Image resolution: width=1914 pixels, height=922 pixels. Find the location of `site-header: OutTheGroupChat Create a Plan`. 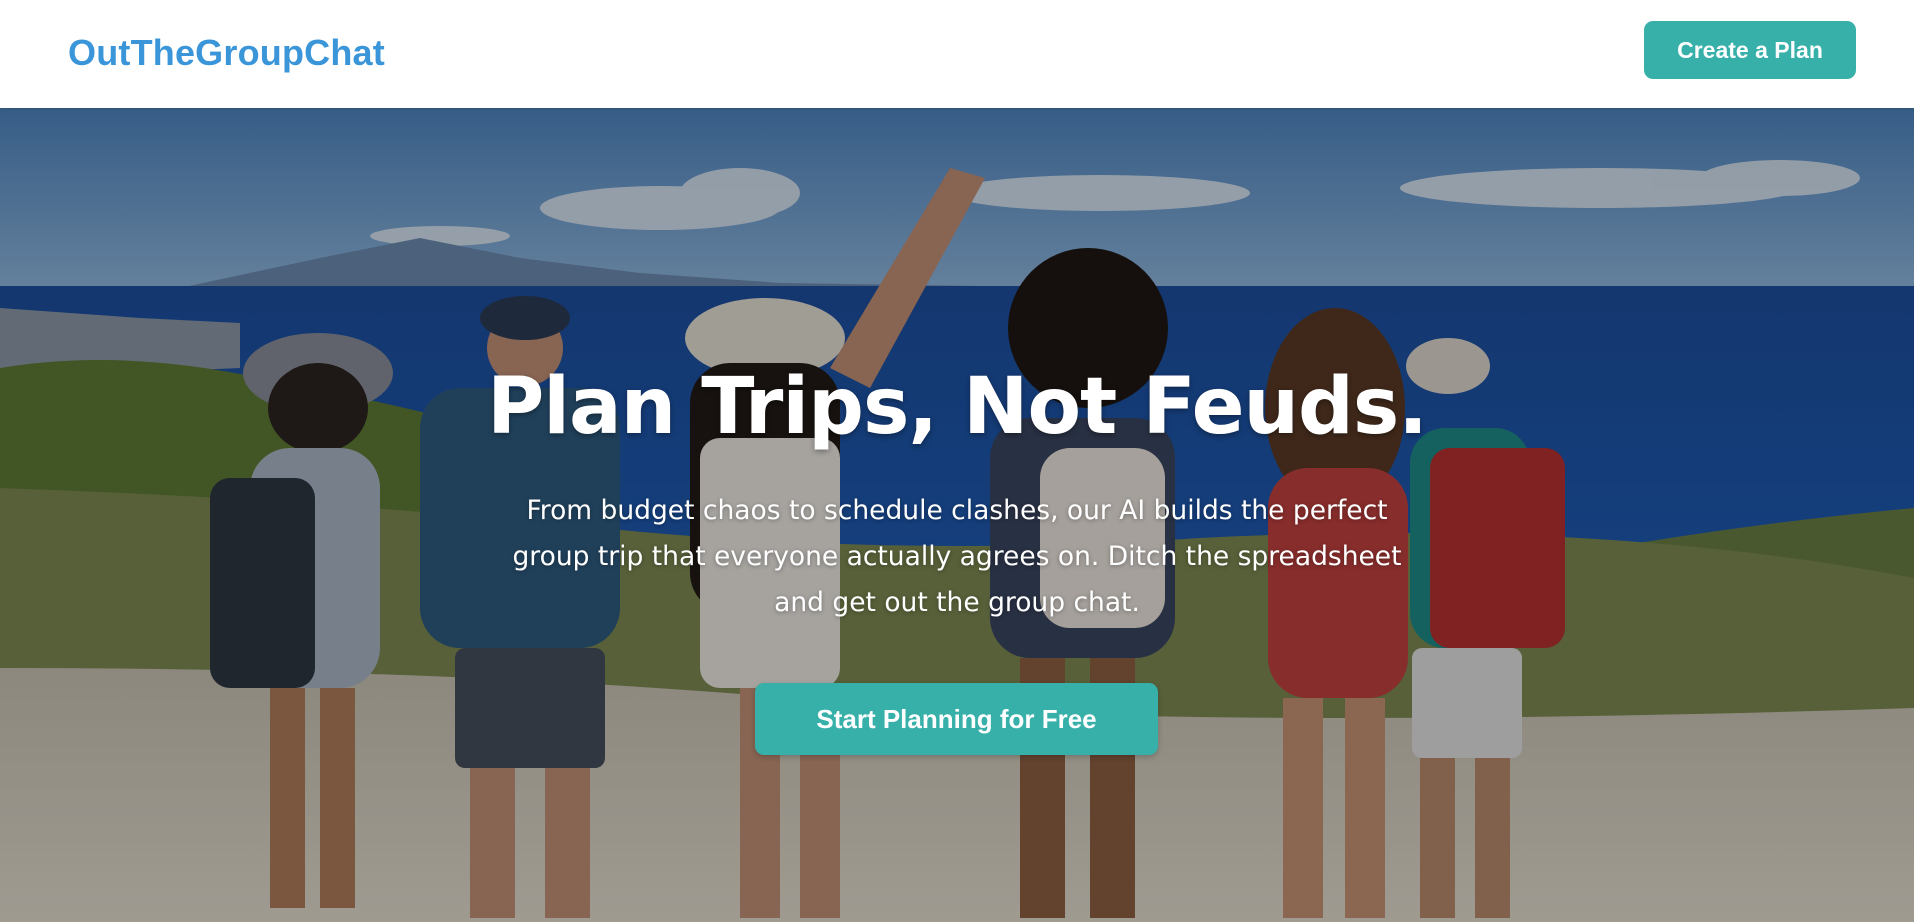

site-header: OutTheGroupChat Create a Plan is located at coordinates (957, 54).